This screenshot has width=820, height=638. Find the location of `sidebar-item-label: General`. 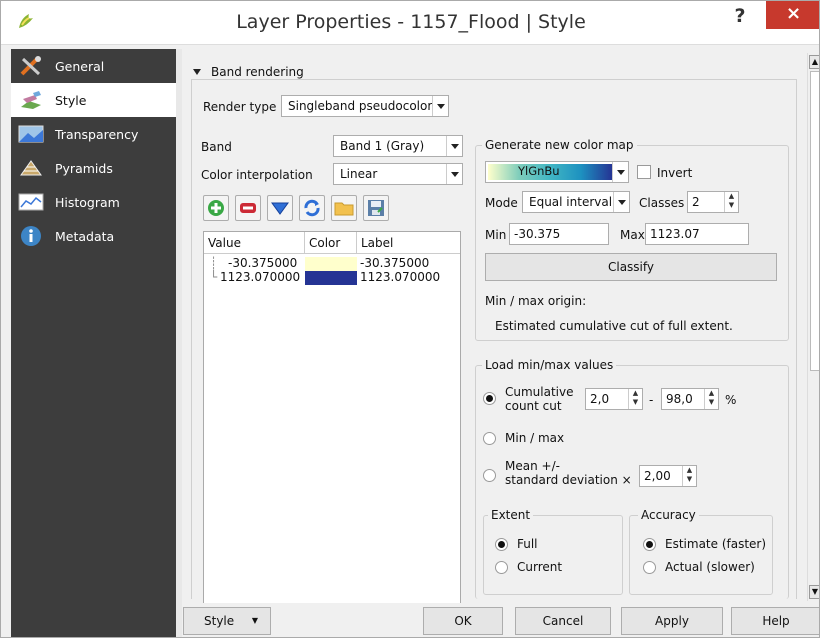

sidebar-item-label: General is located at coordinates (80, 66).